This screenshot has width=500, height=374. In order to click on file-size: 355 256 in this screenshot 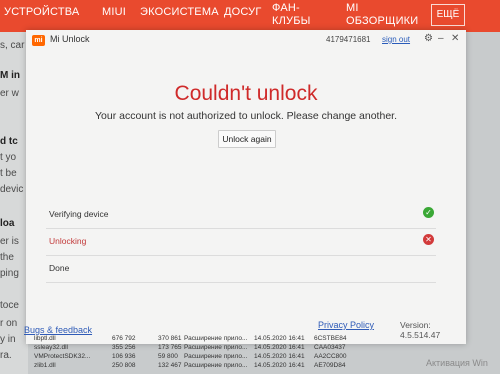, I will do `click(124, 347)`.